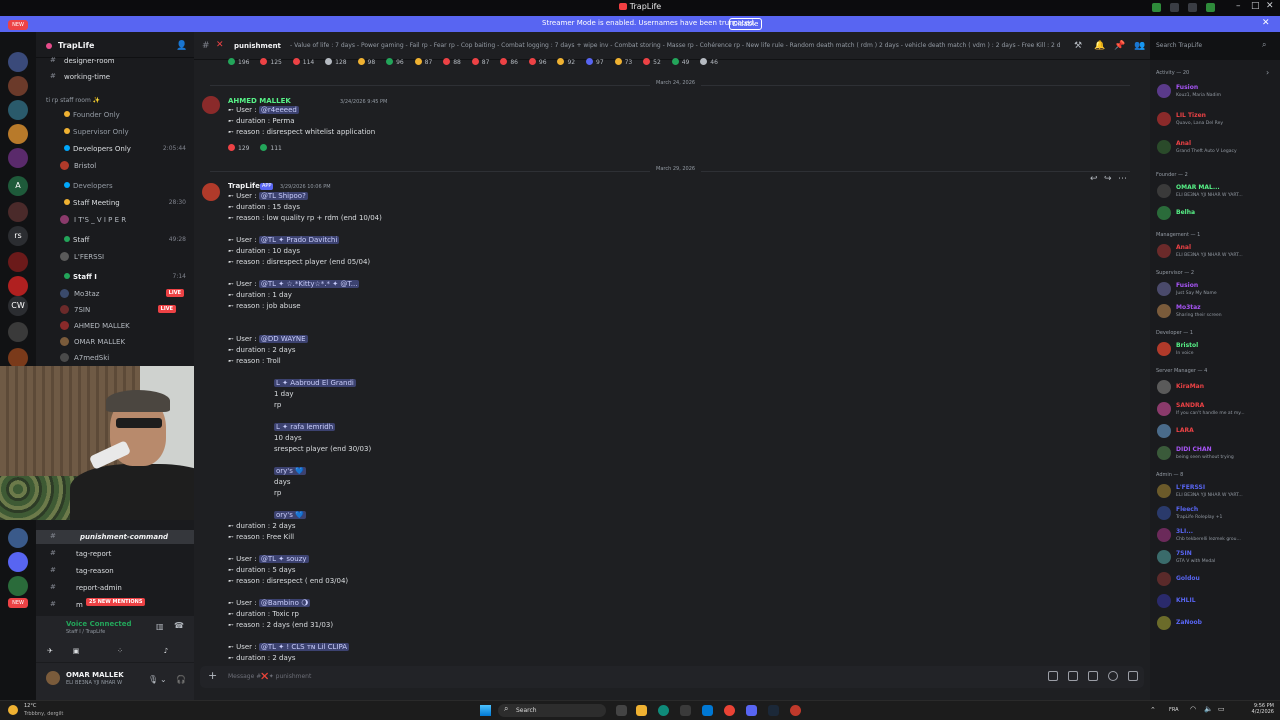  Describe the element at coordinates (115, 310) in the screenshot. I see `voice-user: 7SIN LIVE` at that location.